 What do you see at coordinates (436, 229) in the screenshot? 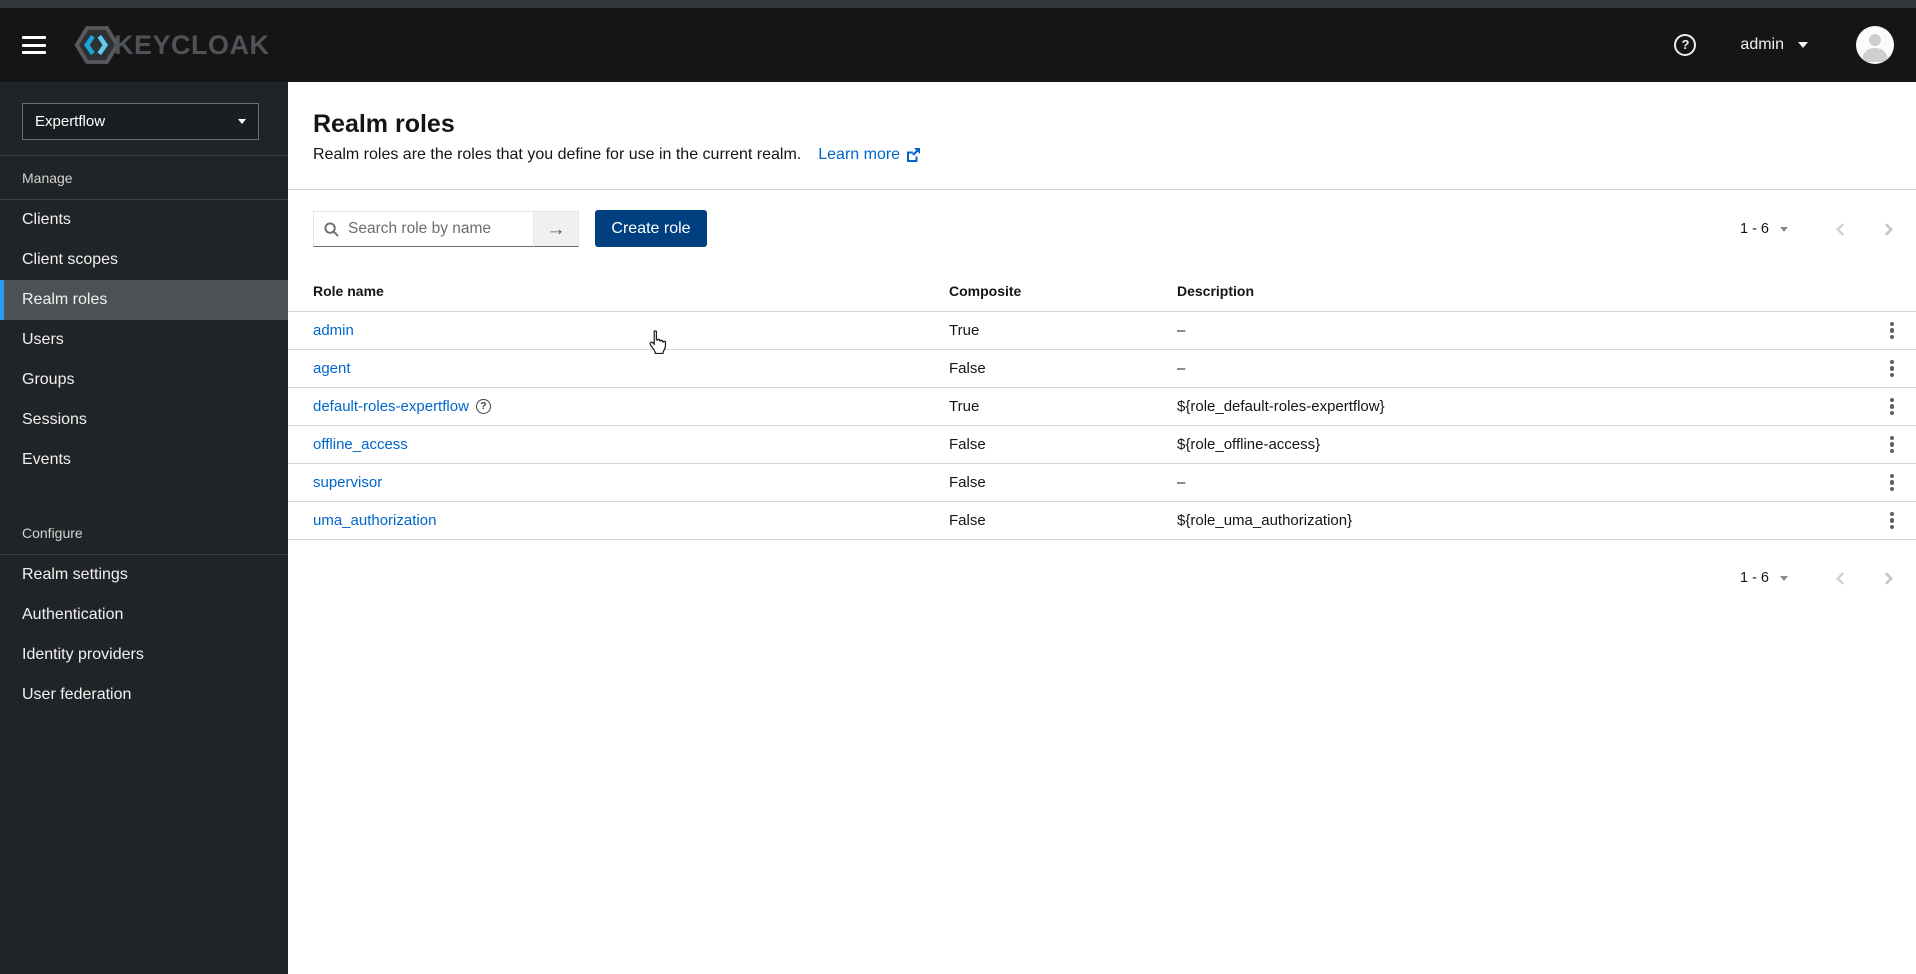
I see `search-input` at bounding box center [436, 229].